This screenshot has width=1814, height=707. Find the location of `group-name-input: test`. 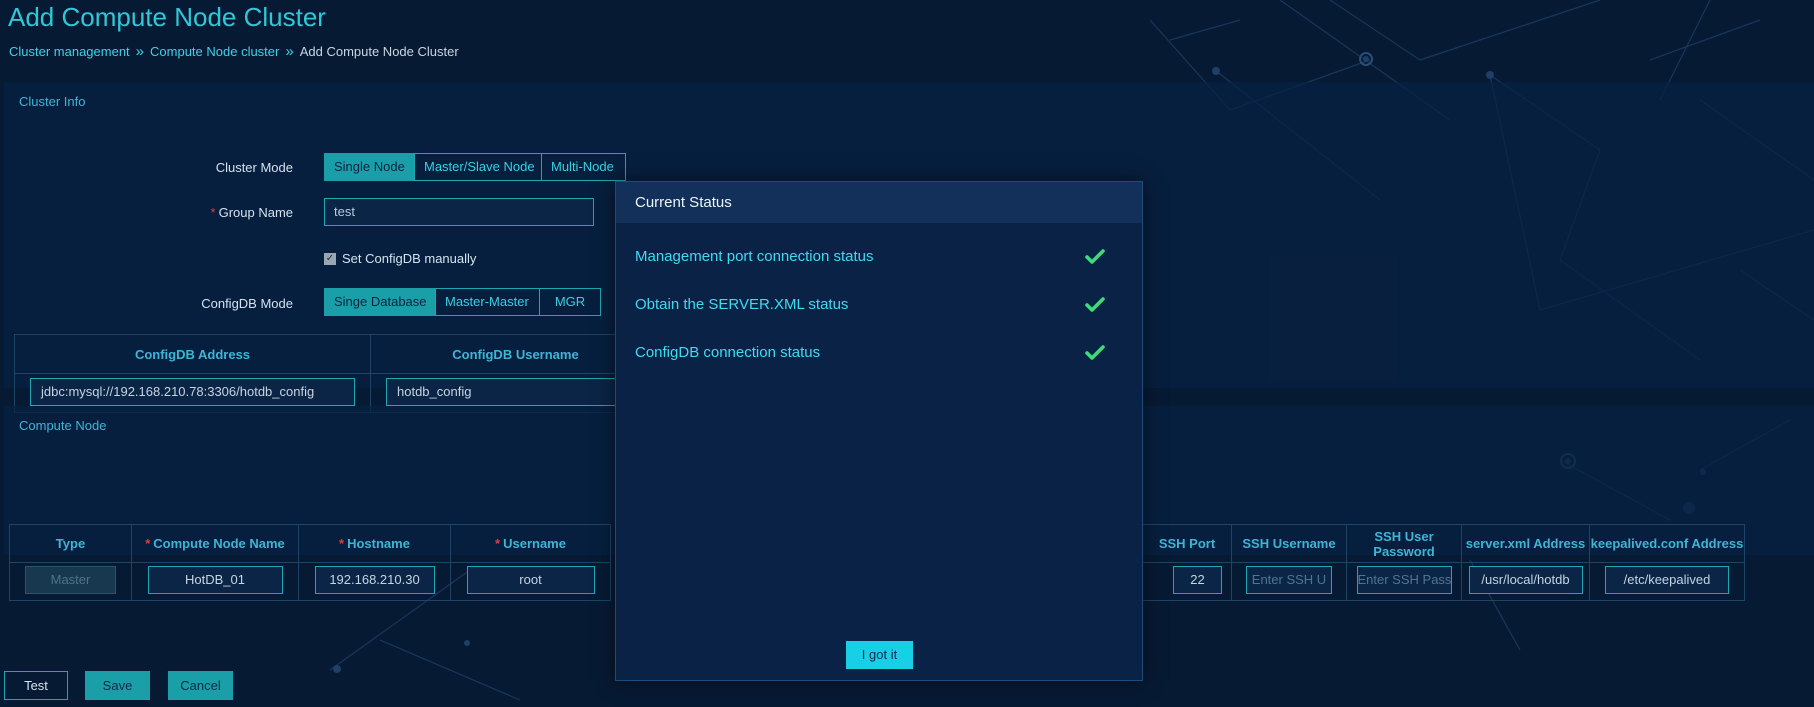

group-name-input: test is located at coordinates (459, 212).